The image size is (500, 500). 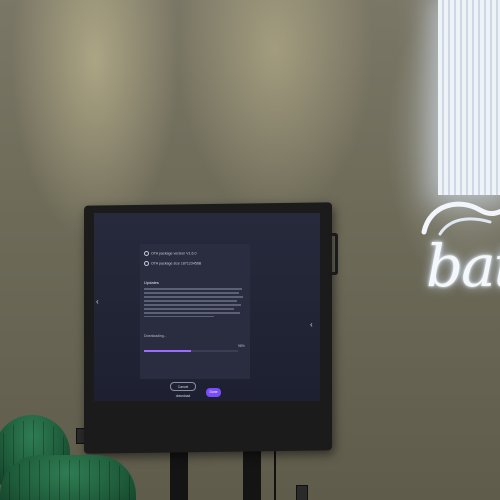 What do you see at coordinates (151, 282) in the screenshot?
I see `updates-title: Updates` at bounding box center [151, 282].